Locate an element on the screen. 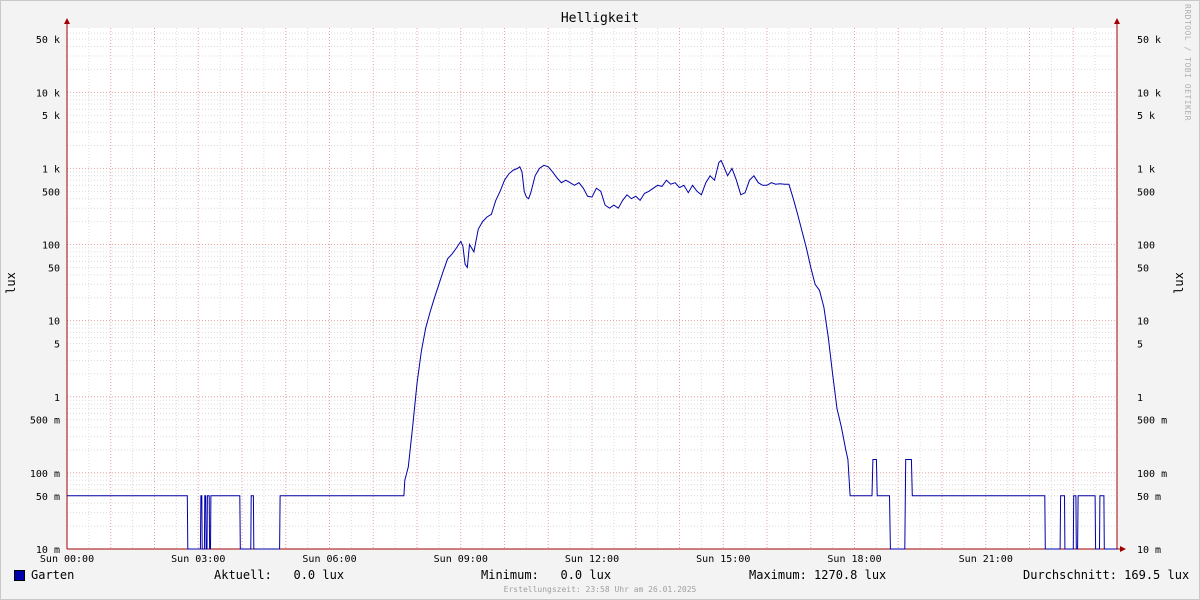  y-tick-label-left: 5 is located at coordinates (57, 345).